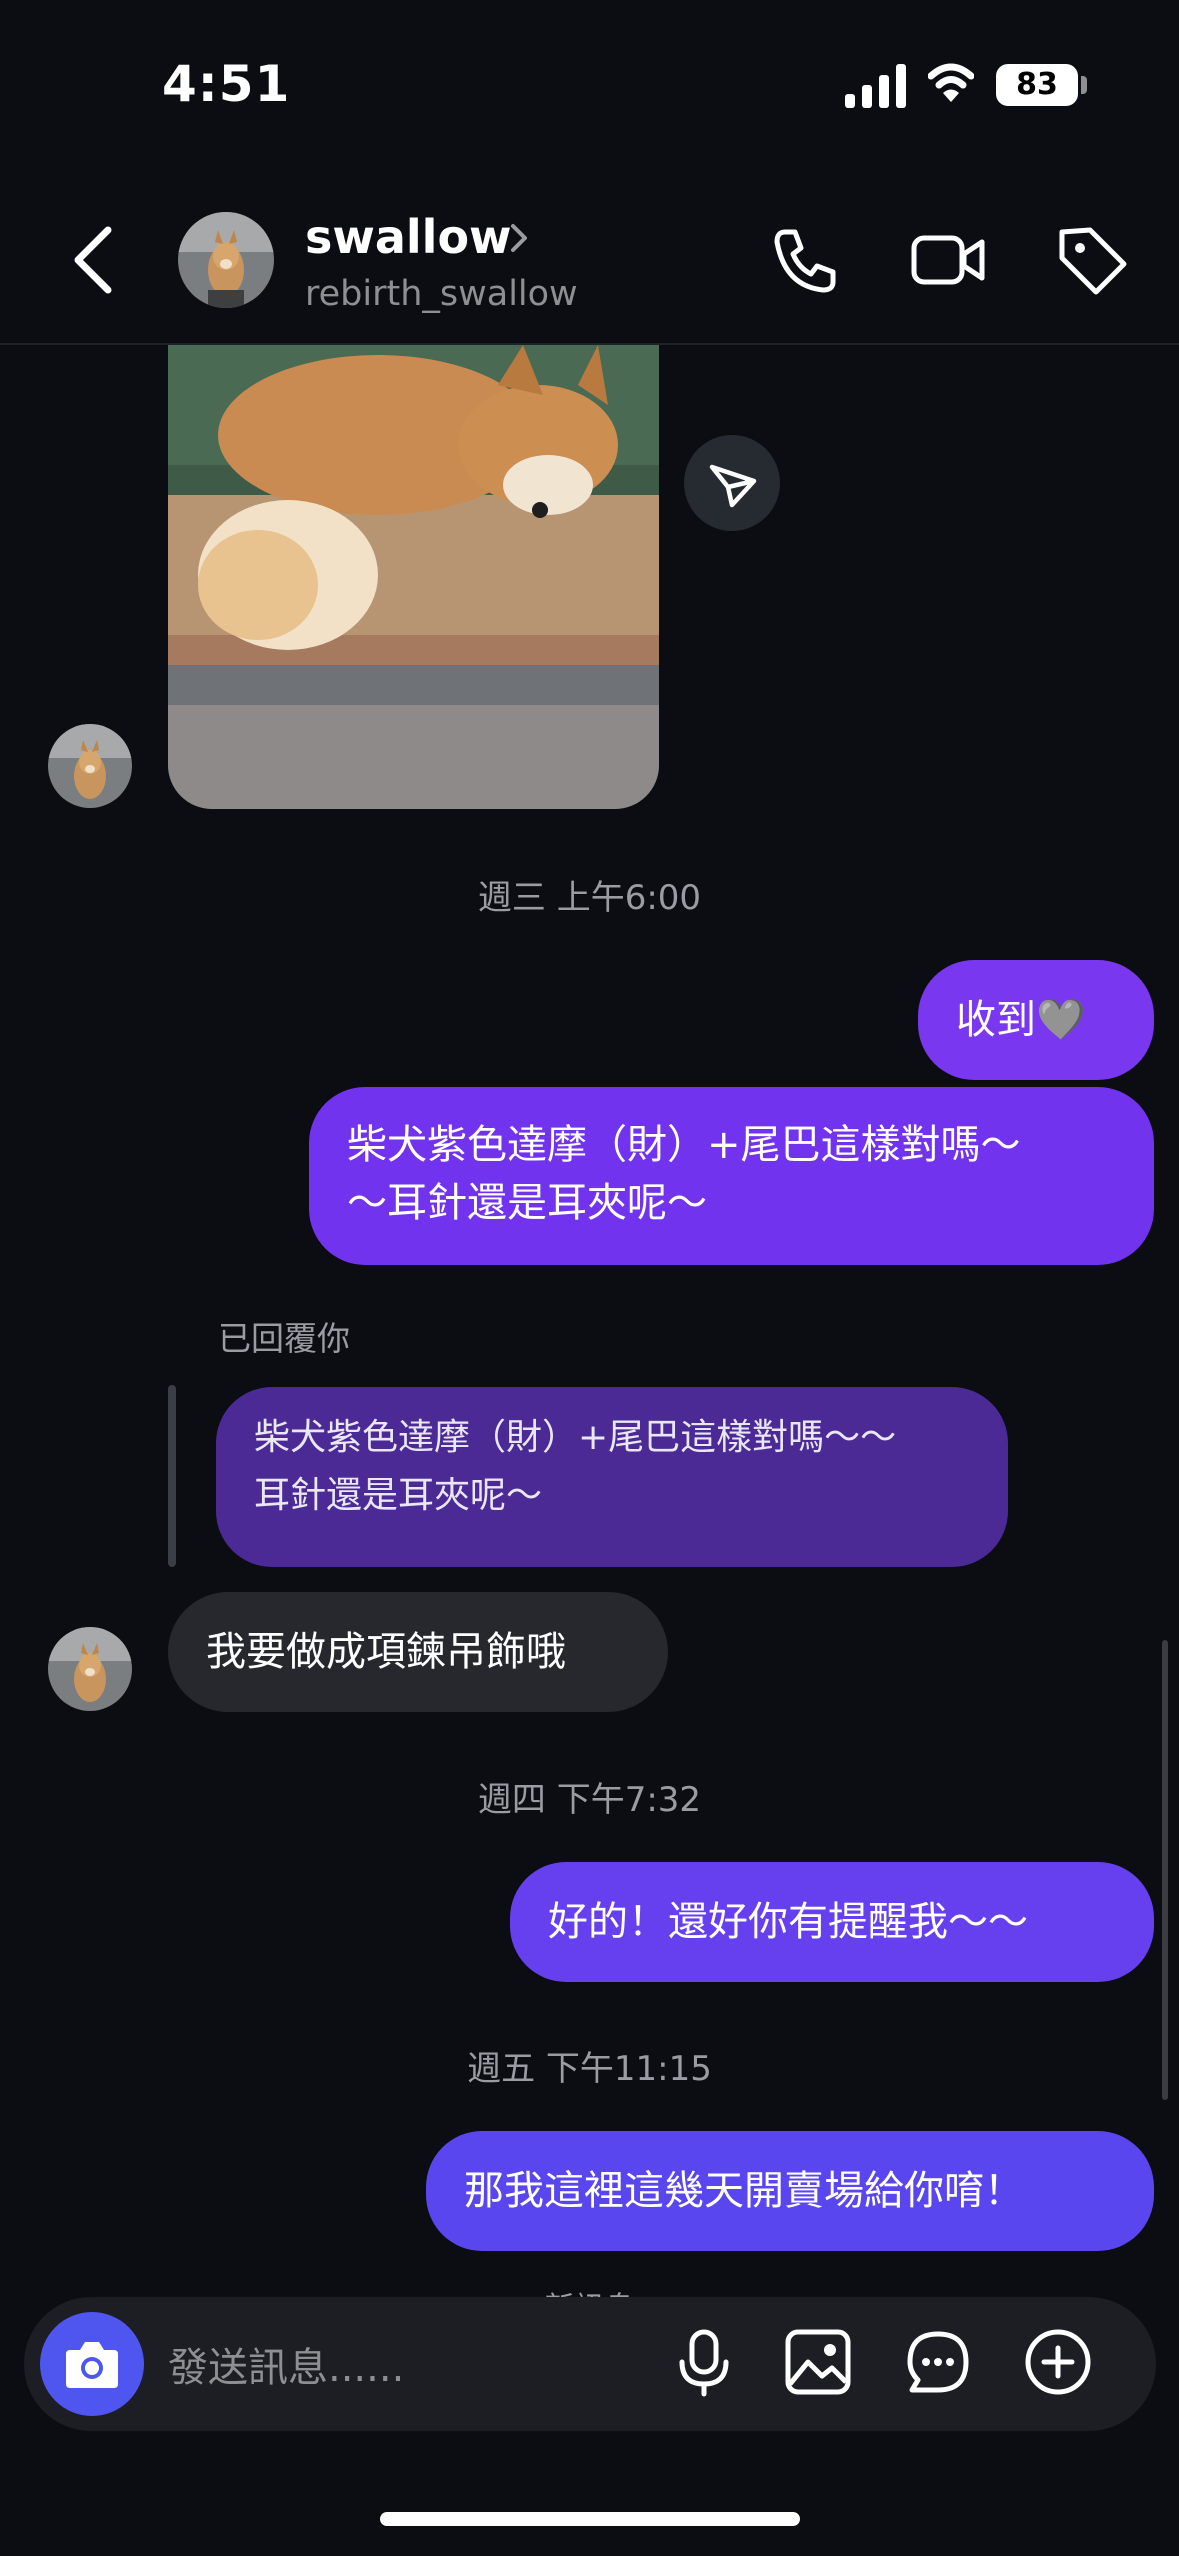  I want to click on reply-indicator-bar, so click(172, 1476).